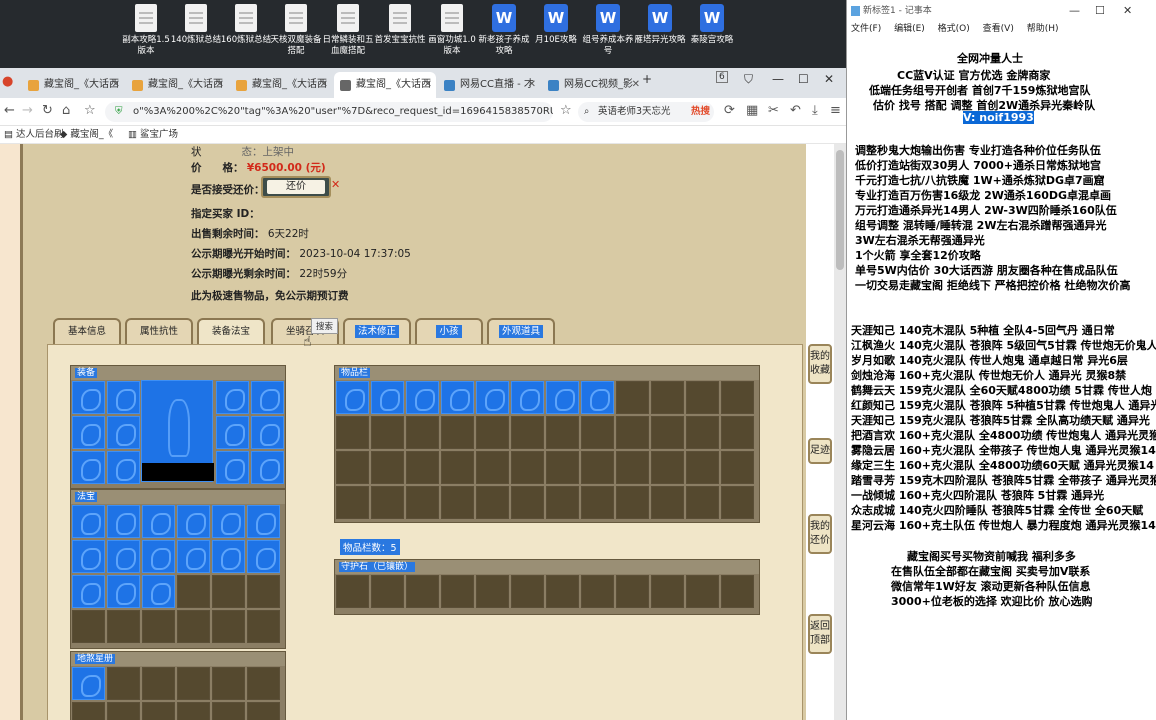  I want to click on desktop-file-icon: 首发宝宝抗性, so click(400, 25).